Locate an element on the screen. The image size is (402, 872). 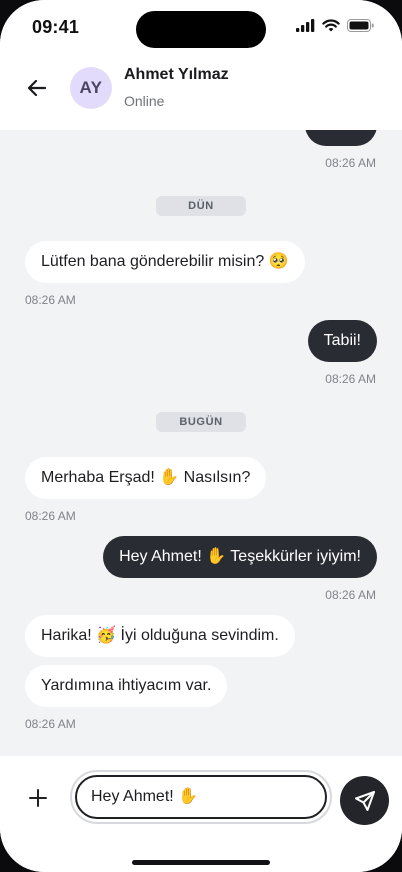
dynamic-island is located at coordinates (201, 29).